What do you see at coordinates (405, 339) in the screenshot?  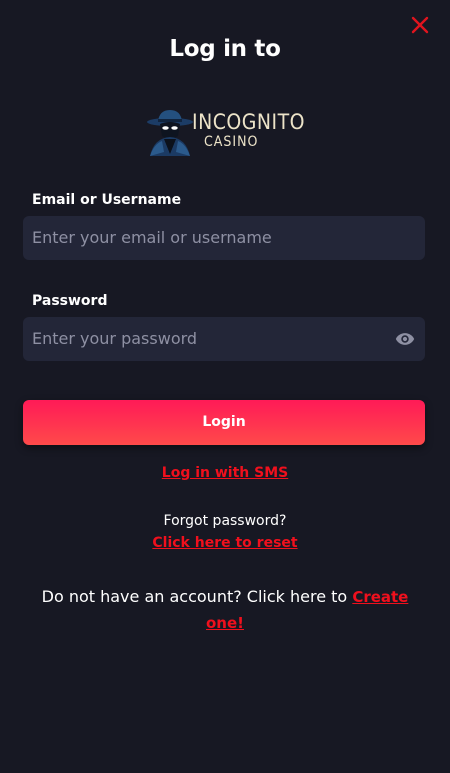 I see `eye-icon` at bounding box center [405, 339].